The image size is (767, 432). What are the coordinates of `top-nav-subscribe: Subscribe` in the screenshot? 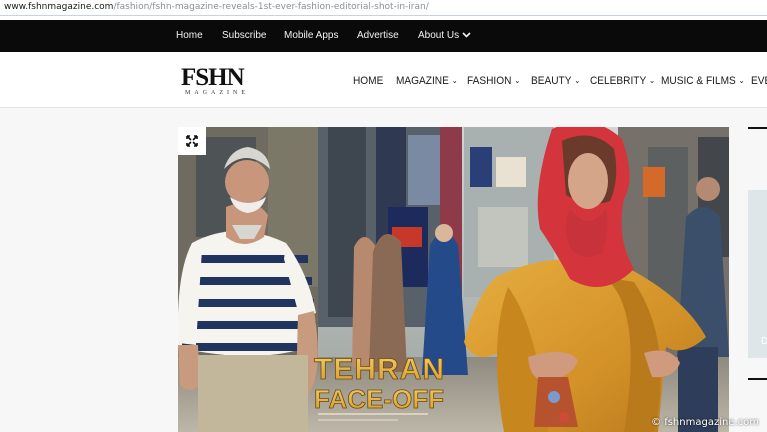 It's located at (244, 36).